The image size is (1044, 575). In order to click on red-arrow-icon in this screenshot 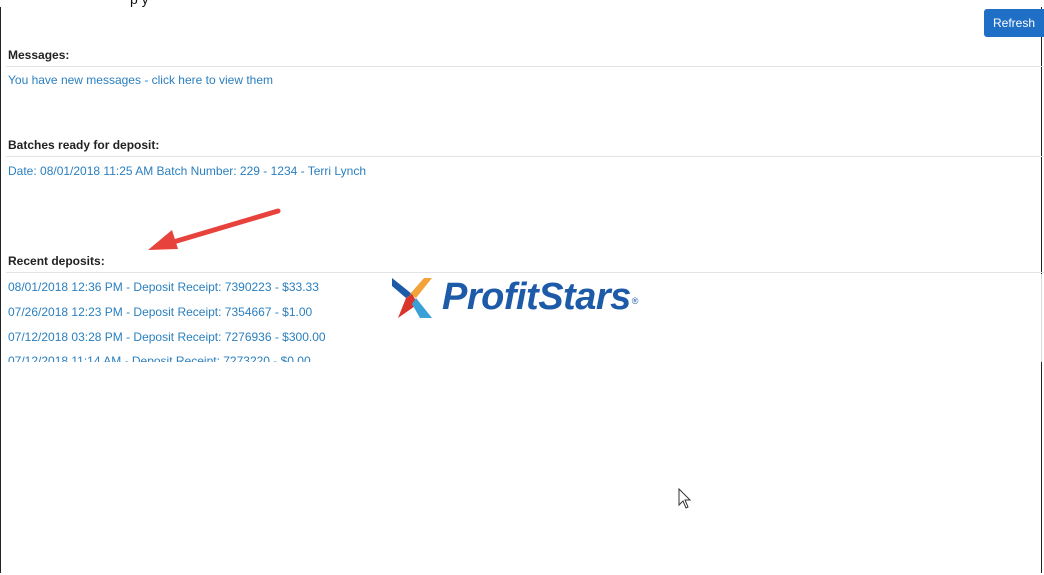, I will do `click(214, 229)`.